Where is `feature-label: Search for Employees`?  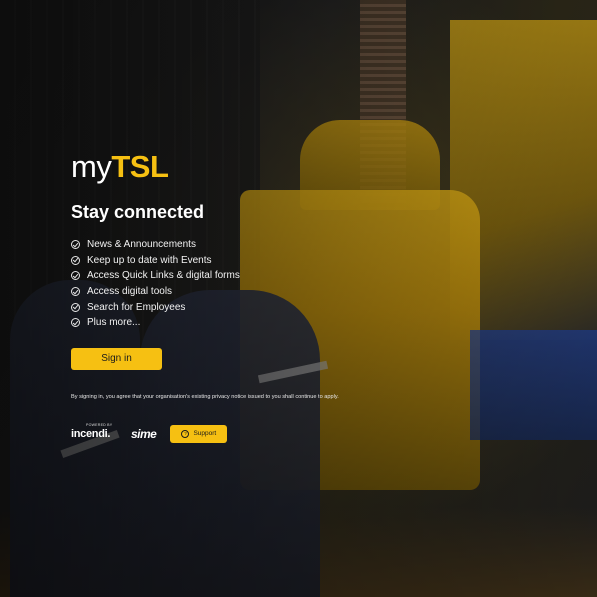
feature-label: Search for Employees is located at coordinates (136, 307).